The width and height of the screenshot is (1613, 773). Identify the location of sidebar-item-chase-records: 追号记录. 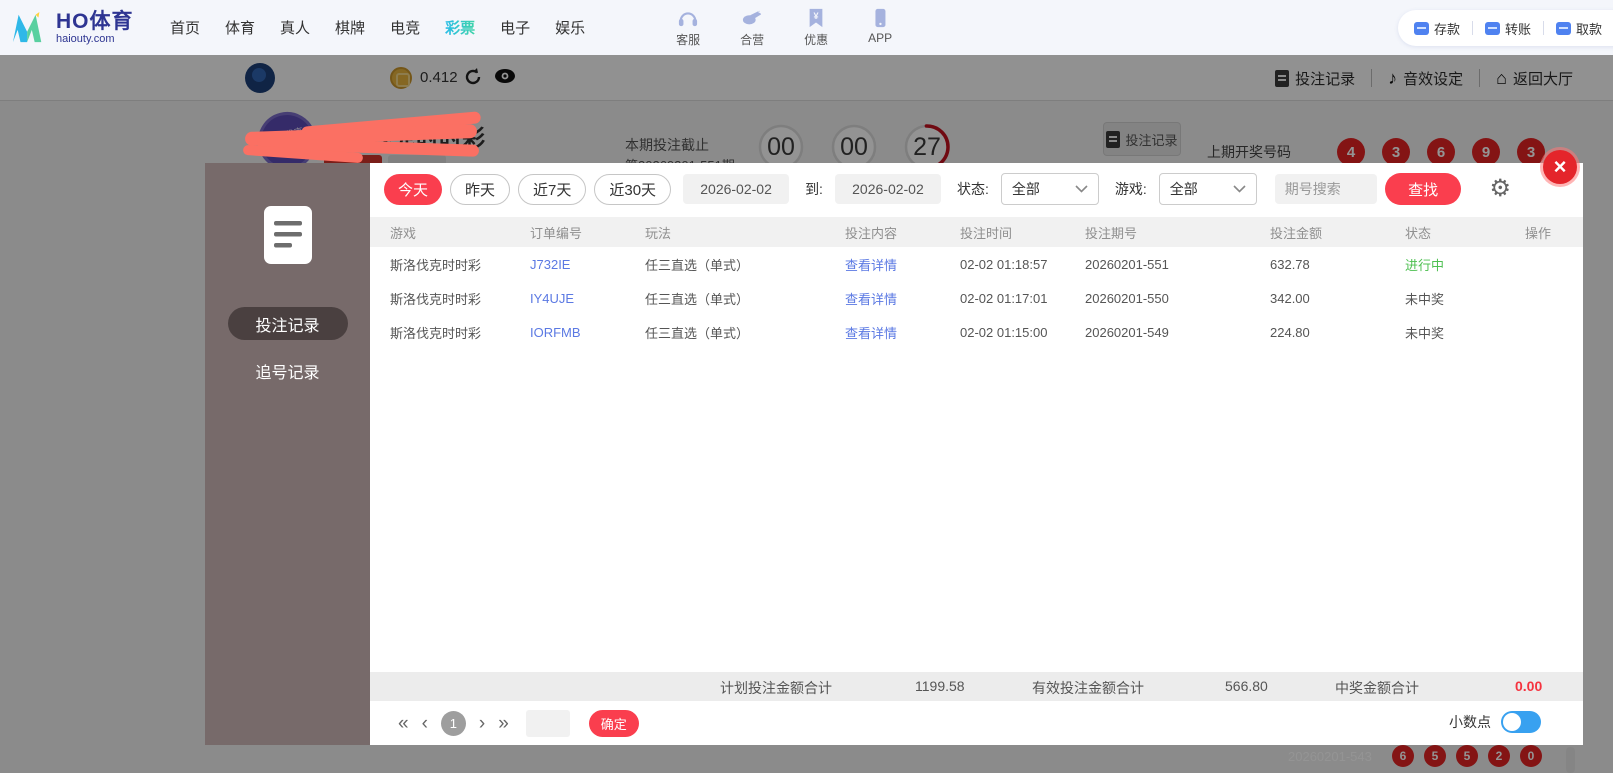
(288, 371).